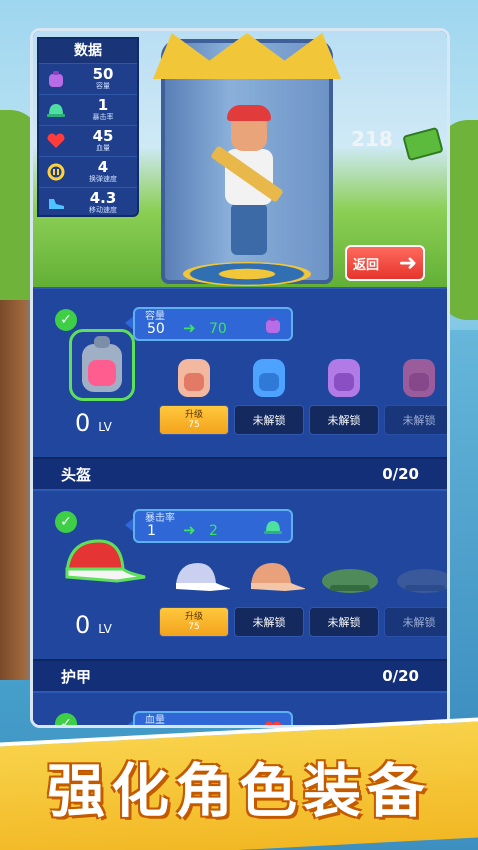 The width and height of the screenshot is (478, 850). Describe the element at coordinates (366, 265) in the screenshot. I see `back-button-label: 返回` at that location.